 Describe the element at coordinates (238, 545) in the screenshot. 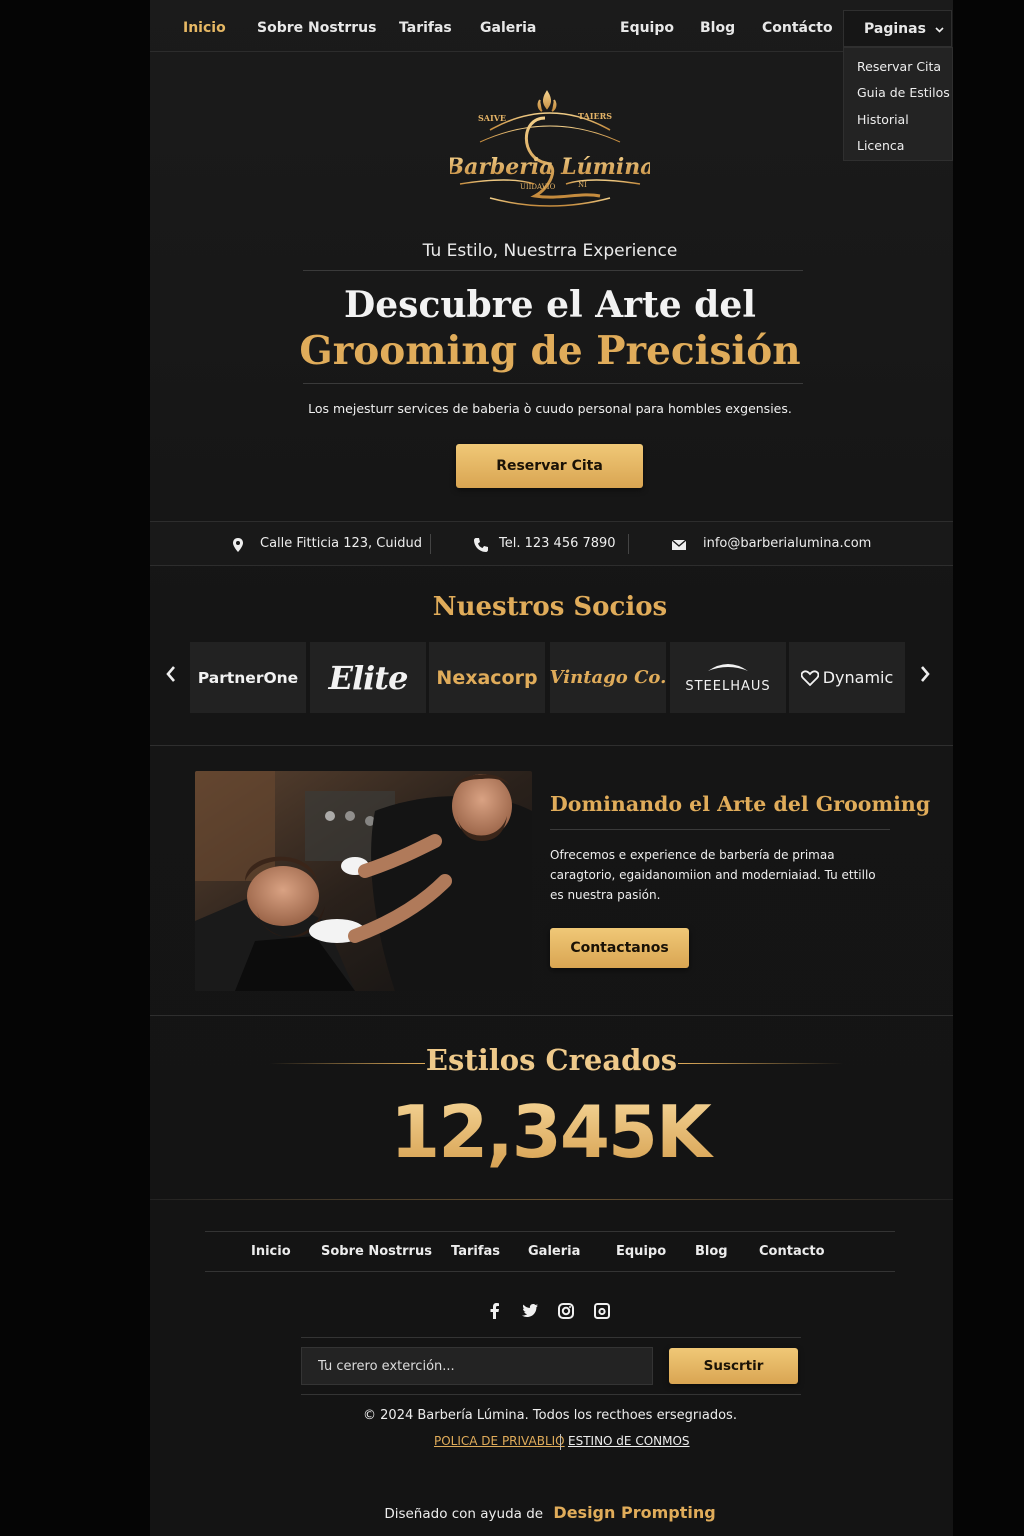

I see `location-pin-icon` at that location.